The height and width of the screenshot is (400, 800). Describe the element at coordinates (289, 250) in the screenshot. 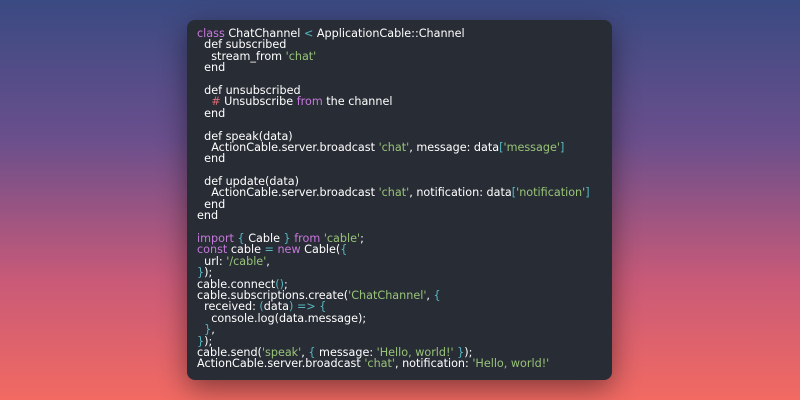

I see `code-token: new` at that location.